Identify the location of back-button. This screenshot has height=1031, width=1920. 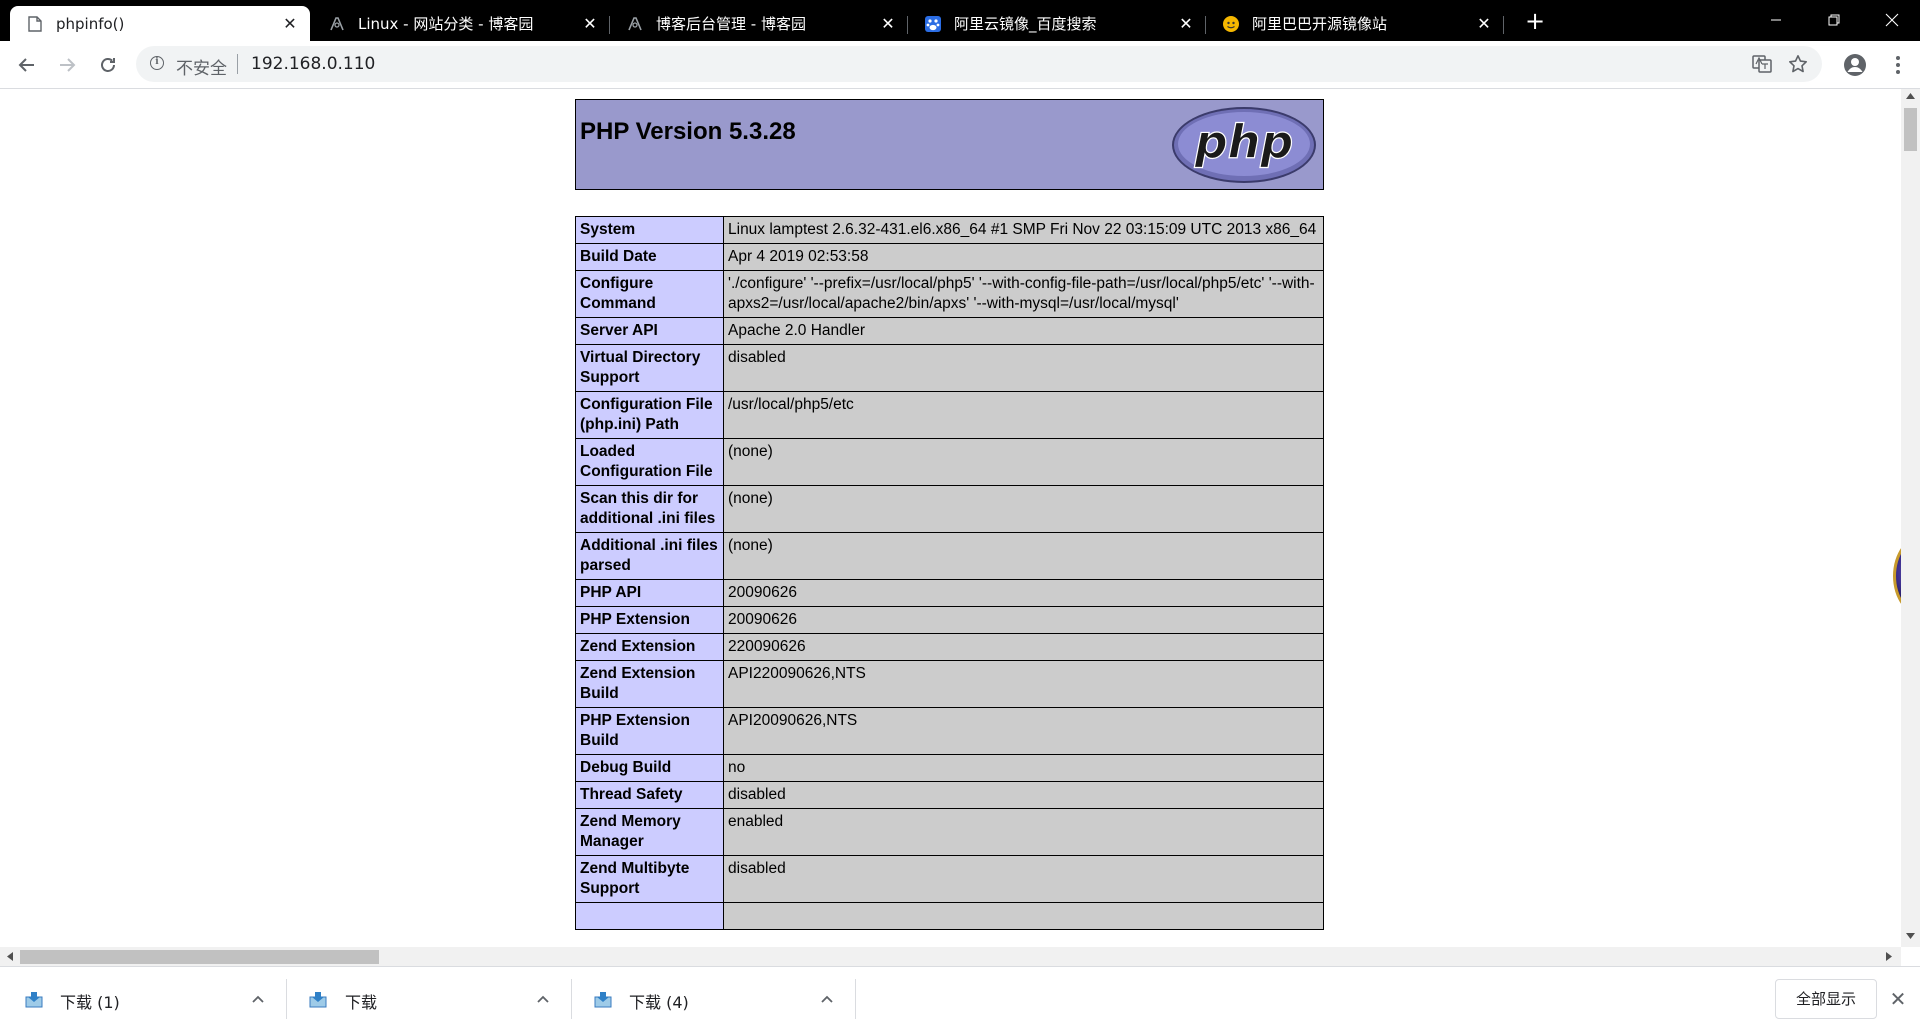
(27, 65).